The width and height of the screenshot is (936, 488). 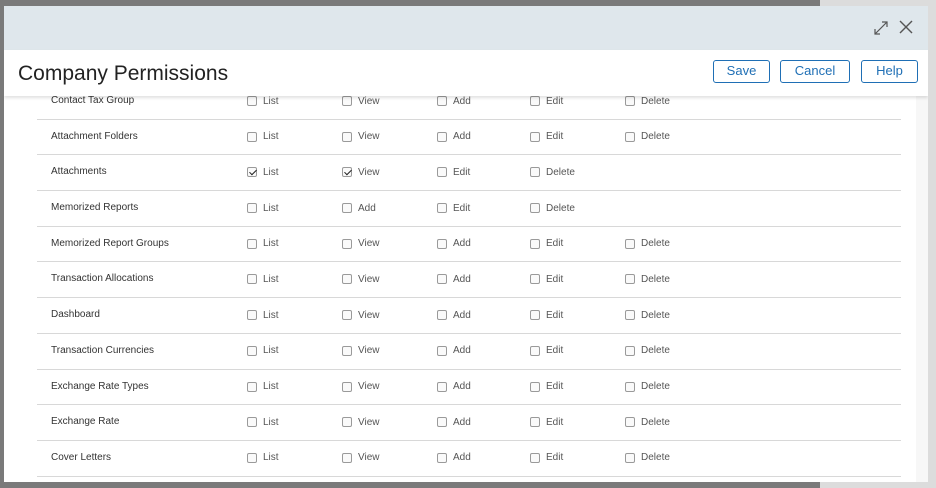 What do you see at coordinates (881, 28) in the screenshot?
I see `expand-icon` at bounding box center [881, 28].